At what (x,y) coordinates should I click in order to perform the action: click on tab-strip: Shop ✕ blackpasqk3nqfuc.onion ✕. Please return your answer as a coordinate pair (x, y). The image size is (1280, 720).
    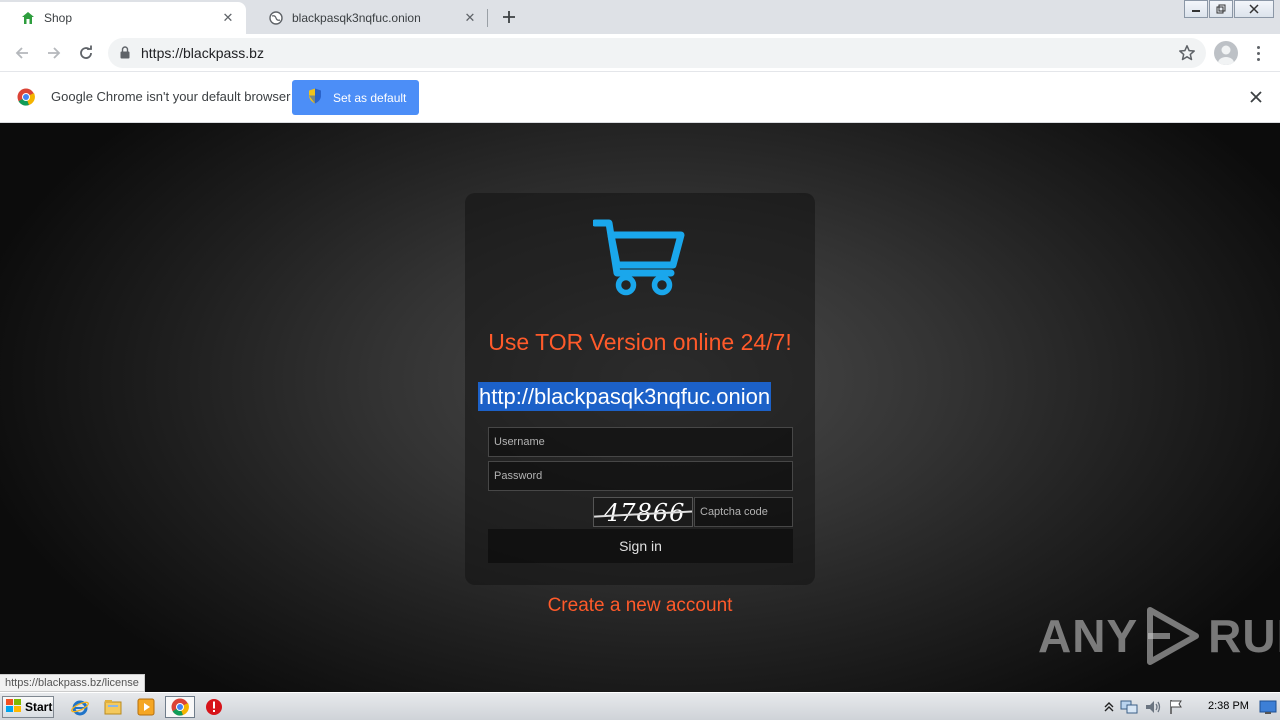
    Looking at the image, I should click on (640, 17).